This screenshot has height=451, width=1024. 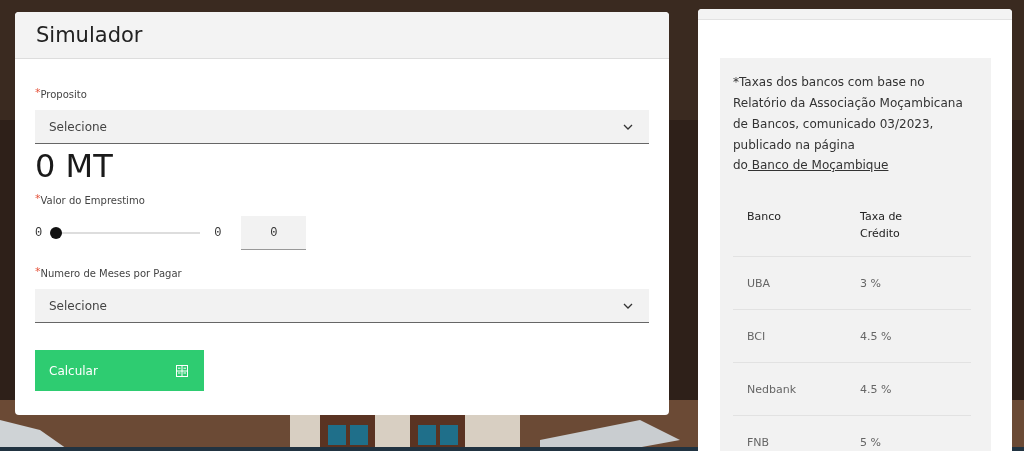 What do you see at coordinates (871, 283) in the screenshot?
I see `table-cell-text: 3 %` at bounding box center [871, 283].